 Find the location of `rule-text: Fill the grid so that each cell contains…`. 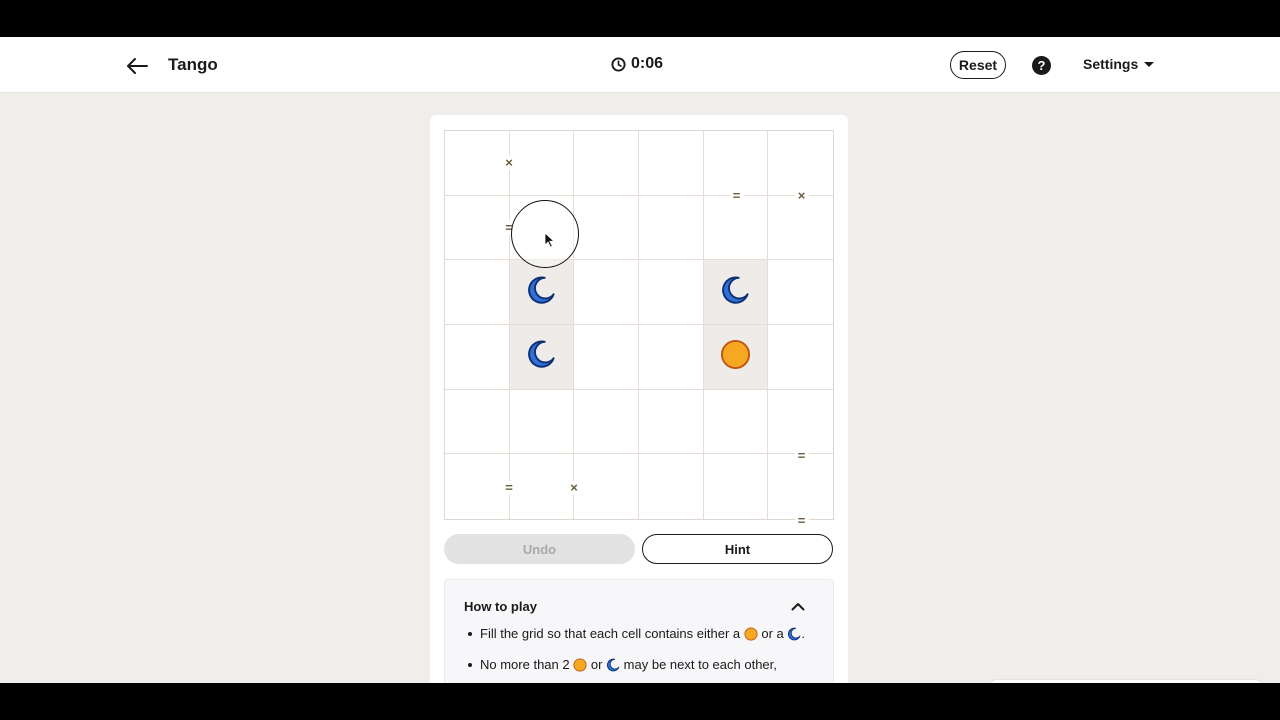

rule-text: Fill the grid so that each cell contains… is located at coordinates (610, 633).